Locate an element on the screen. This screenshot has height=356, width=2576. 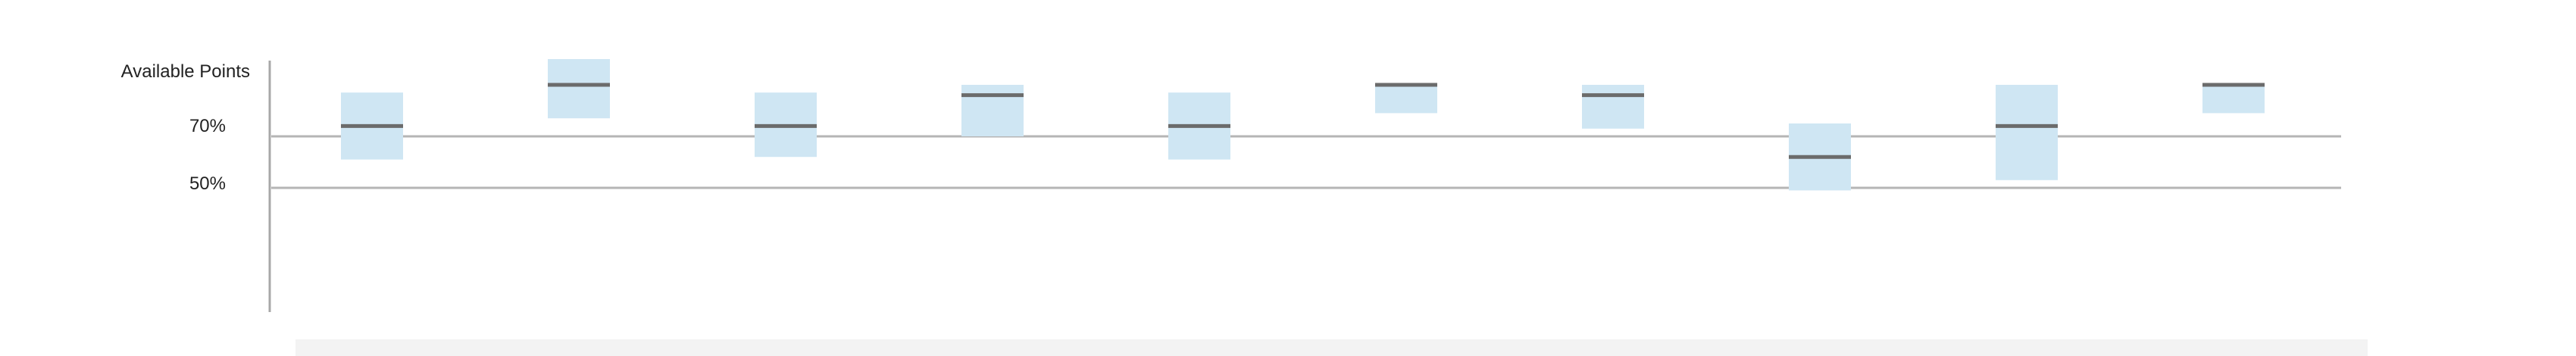
y-axis-labels: Available Points 70% 50% is located at coordinates (185, 127).